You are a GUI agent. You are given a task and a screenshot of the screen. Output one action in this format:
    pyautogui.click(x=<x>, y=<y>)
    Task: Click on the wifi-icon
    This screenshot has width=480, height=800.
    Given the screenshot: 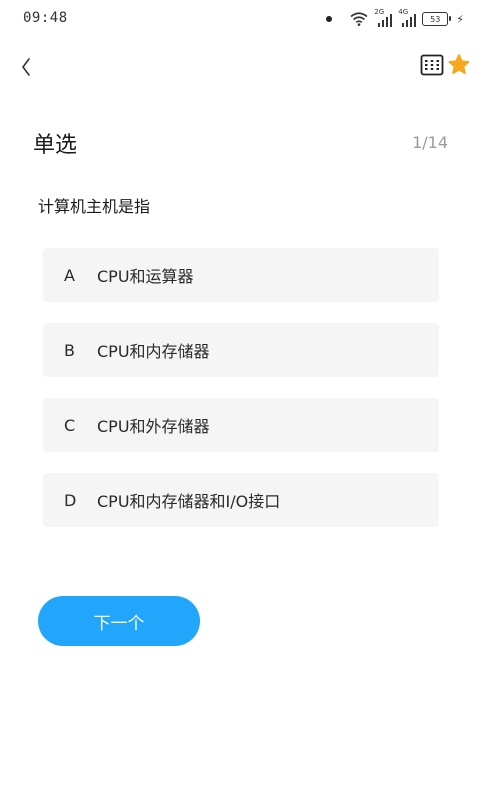 What is the action you would take?
    pyautogui.click(x=359, y=19)
    